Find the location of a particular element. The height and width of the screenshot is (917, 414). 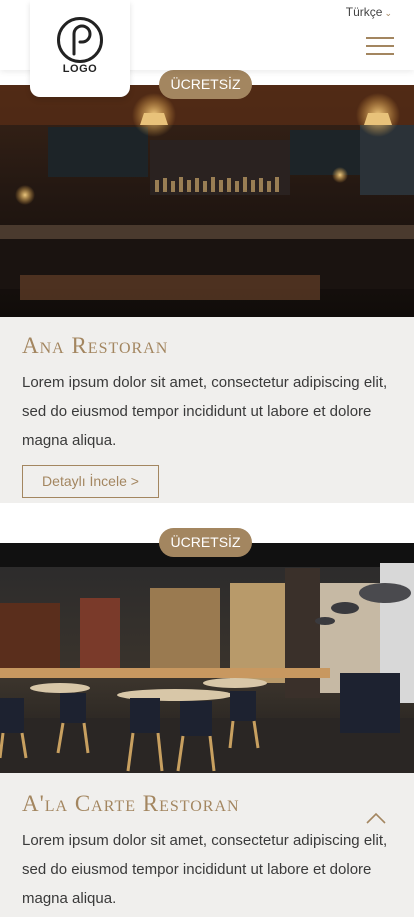

logo-text: LOGO is located at coordinates (80, 69).